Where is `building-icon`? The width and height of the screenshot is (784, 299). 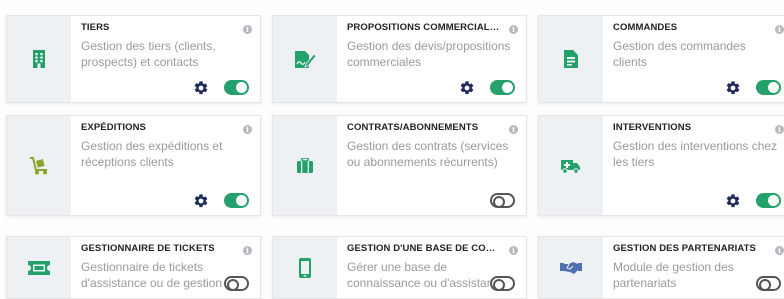 building-icon is located at coordinates (39, 59).